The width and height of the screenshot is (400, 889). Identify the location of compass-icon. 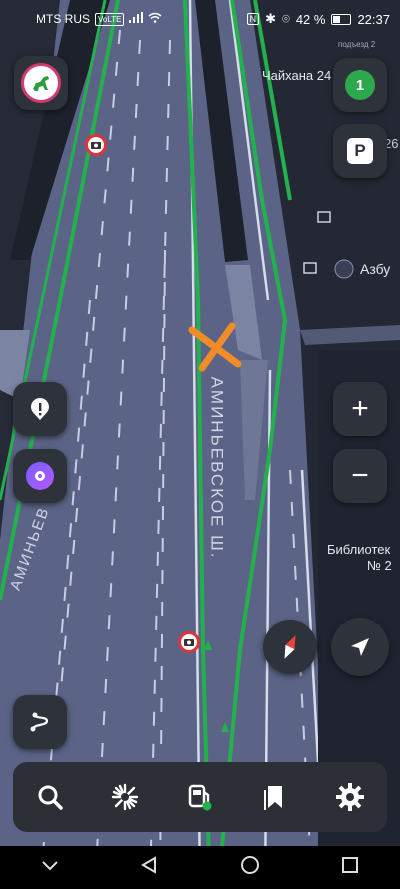
(290, 647).